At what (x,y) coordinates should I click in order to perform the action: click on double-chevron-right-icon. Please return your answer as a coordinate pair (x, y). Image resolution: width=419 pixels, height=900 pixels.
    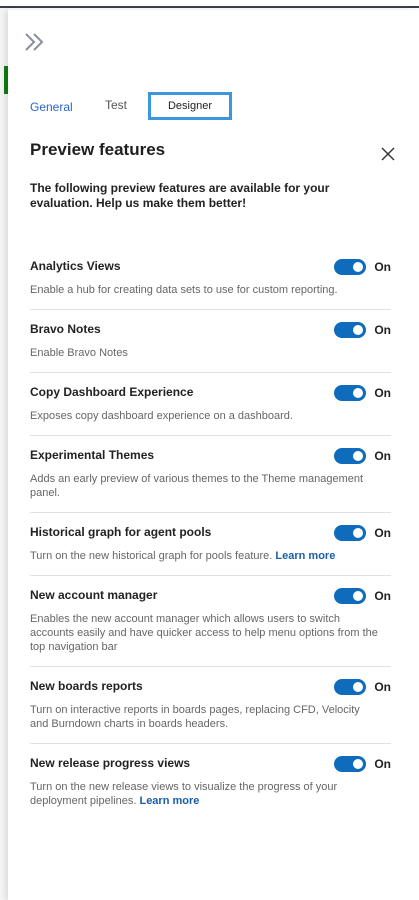
    Looking at the image, I should click on (35, 42).